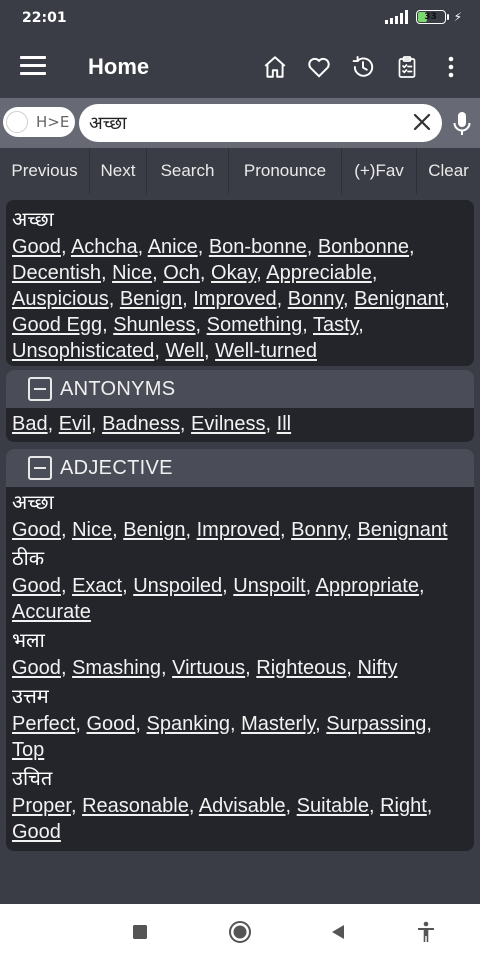 The height and width of the screenshot is (960, 480). What do you see at coordinates (432, 17) in the screenshot?
I see `battery-icon: 33` at bounding box center [432, 17].